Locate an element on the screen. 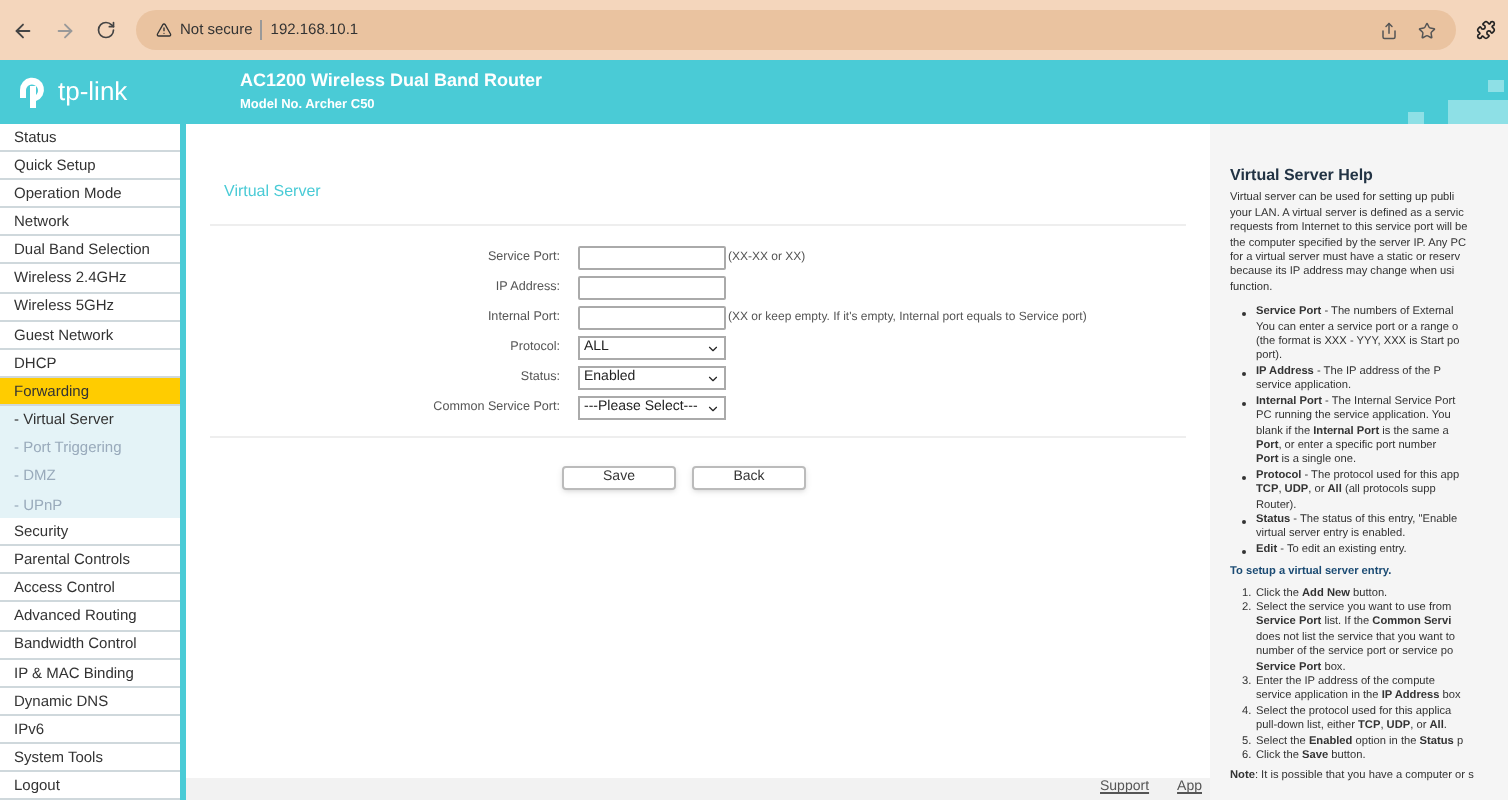 Image resolution: width=1508 pixels, height=800 pixels. help-title: Virtual Server Help is located at coordinates (1302, 175).